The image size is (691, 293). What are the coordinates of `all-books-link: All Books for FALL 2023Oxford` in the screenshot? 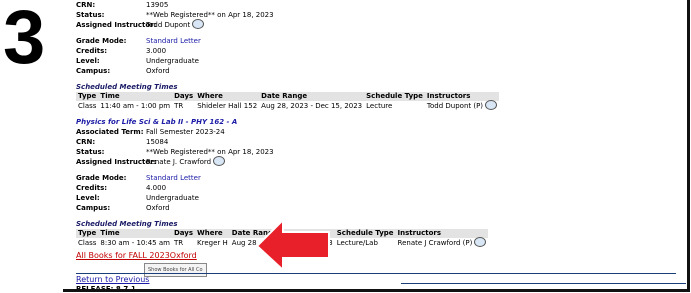 It's located at (136, 256).